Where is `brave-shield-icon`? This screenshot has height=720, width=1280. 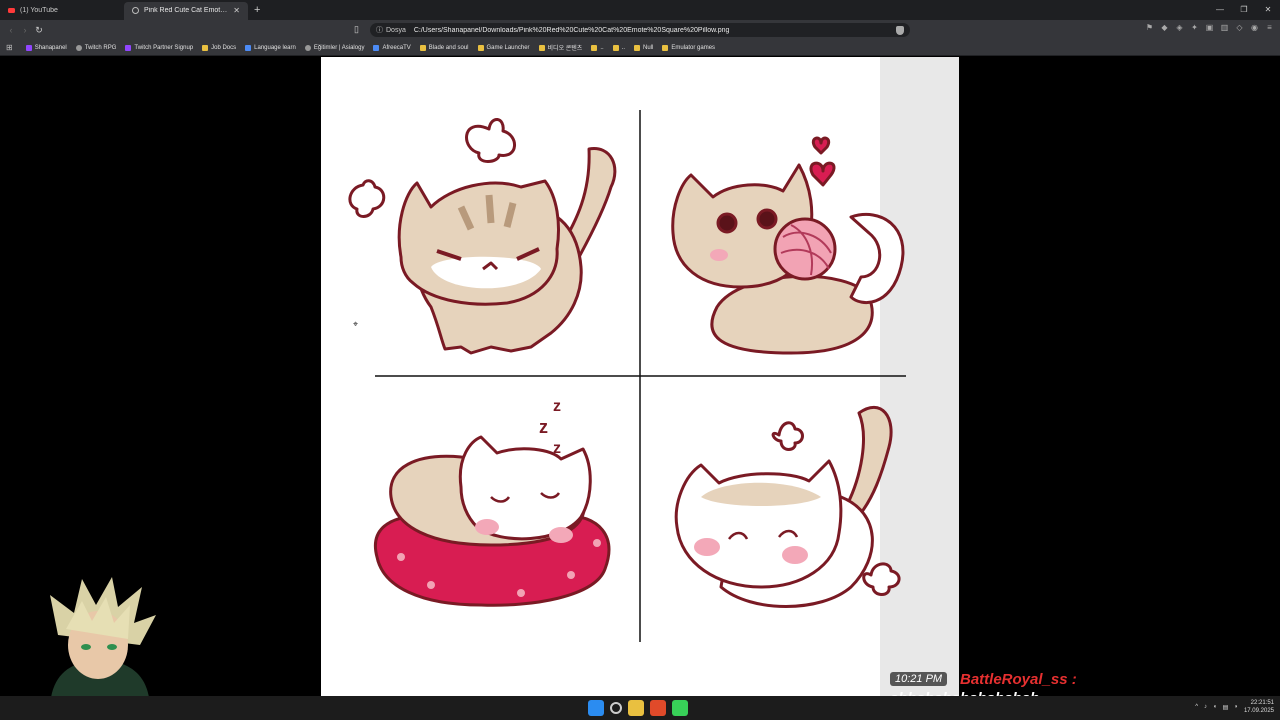
brave-shield-icon is located at coordinates (900, 30).